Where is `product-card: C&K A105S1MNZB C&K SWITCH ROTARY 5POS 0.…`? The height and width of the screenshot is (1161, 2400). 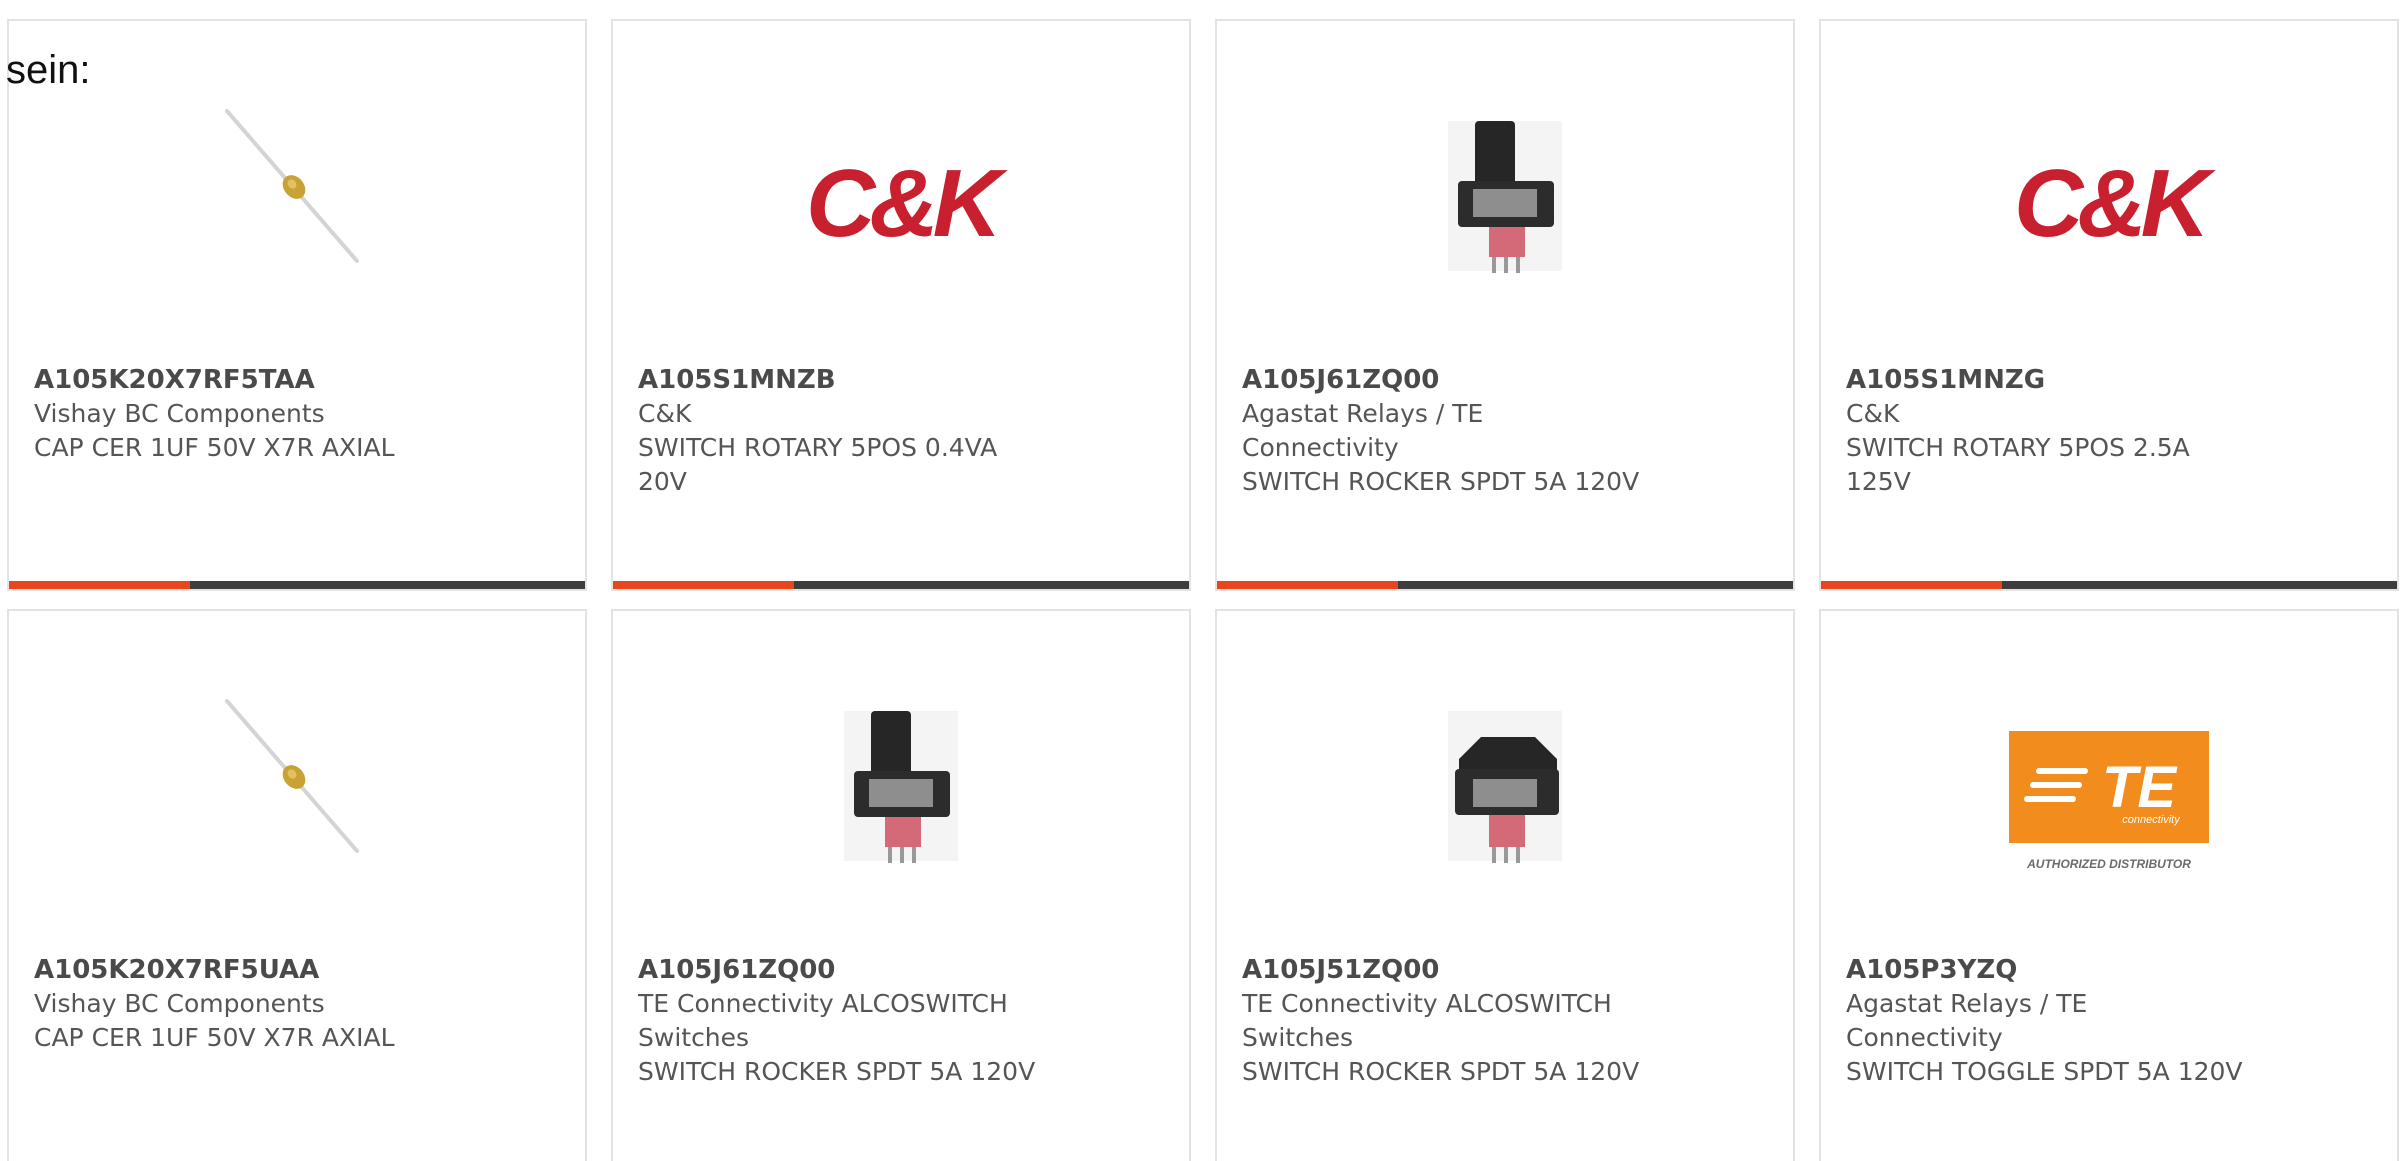
product-card: C&K A105S1MNZB C&K SWITCH ROTARY 5POS 0.… is located at coordinates (901, 305).